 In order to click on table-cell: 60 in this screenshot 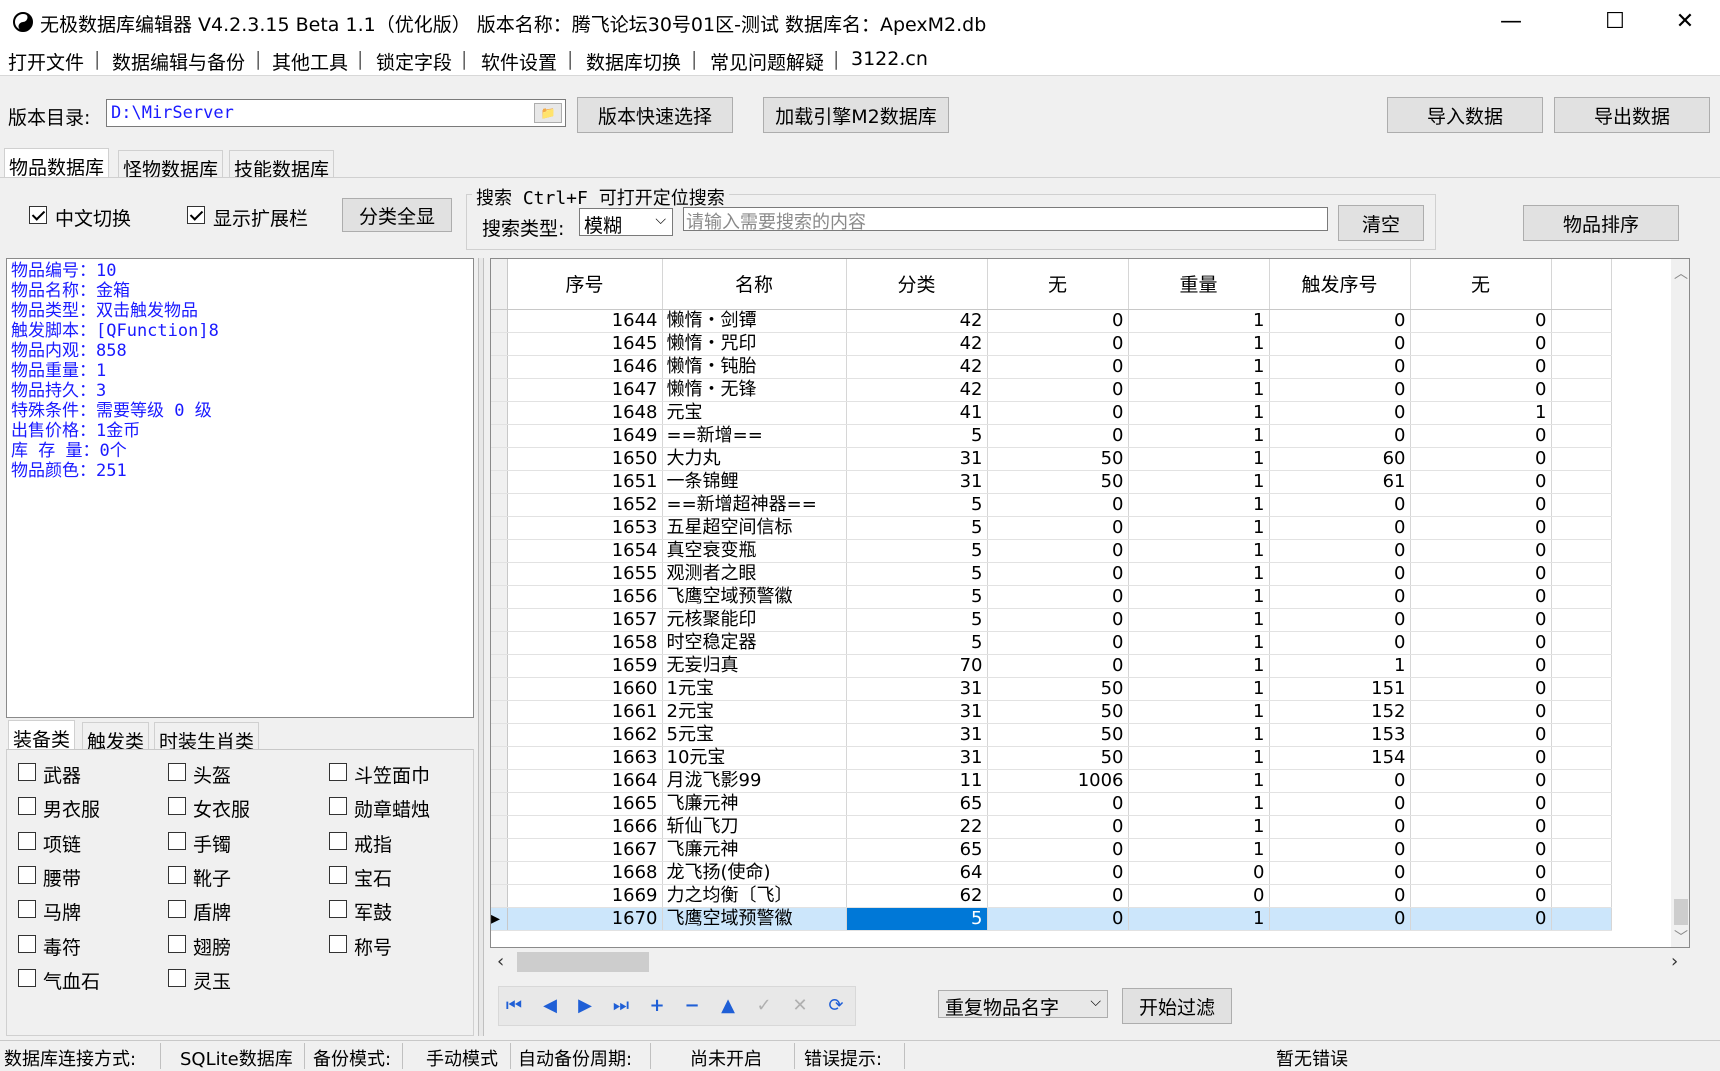, I will do `click(1340, 459)`.